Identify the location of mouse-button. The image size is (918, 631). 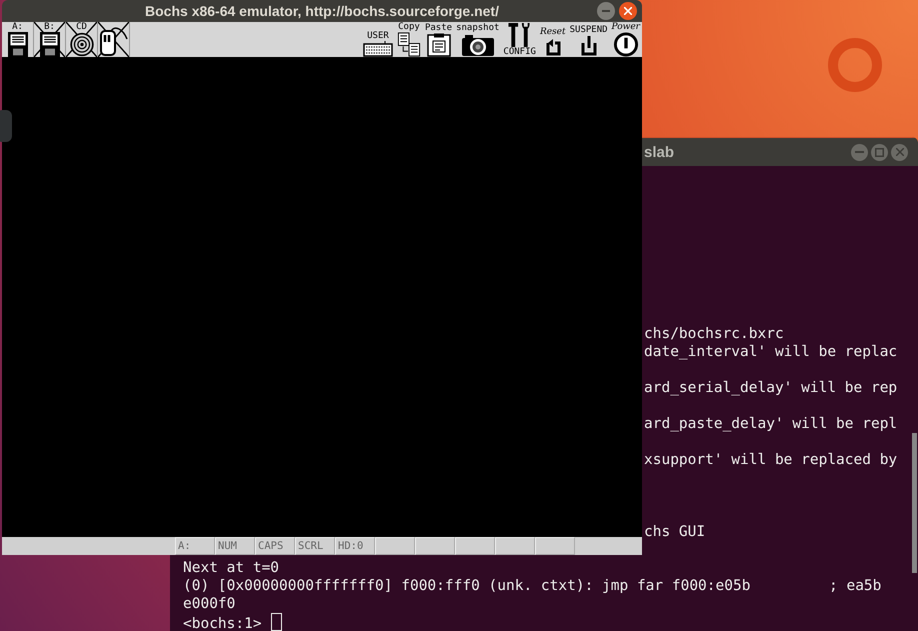
(114, 39).